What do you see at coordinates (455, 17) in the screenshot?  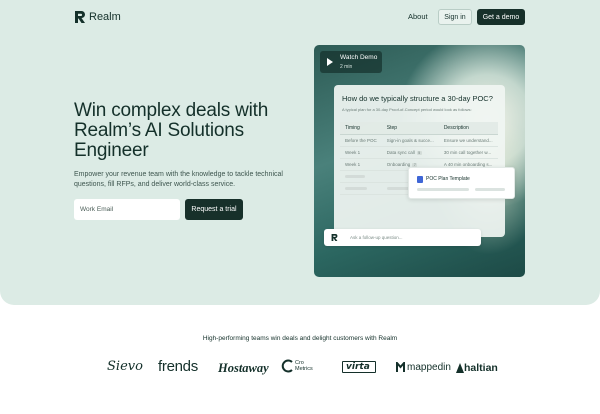 I see `sign-in-button: Sign in` at bounding box center [455, 17].